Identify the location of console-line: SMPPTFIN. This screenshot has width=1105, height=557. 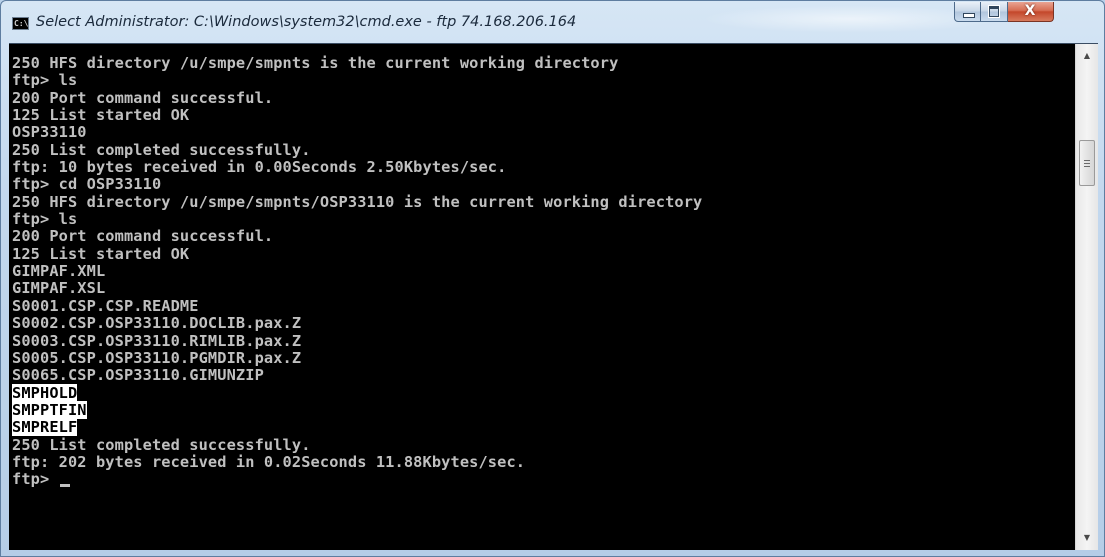
(357, 409).